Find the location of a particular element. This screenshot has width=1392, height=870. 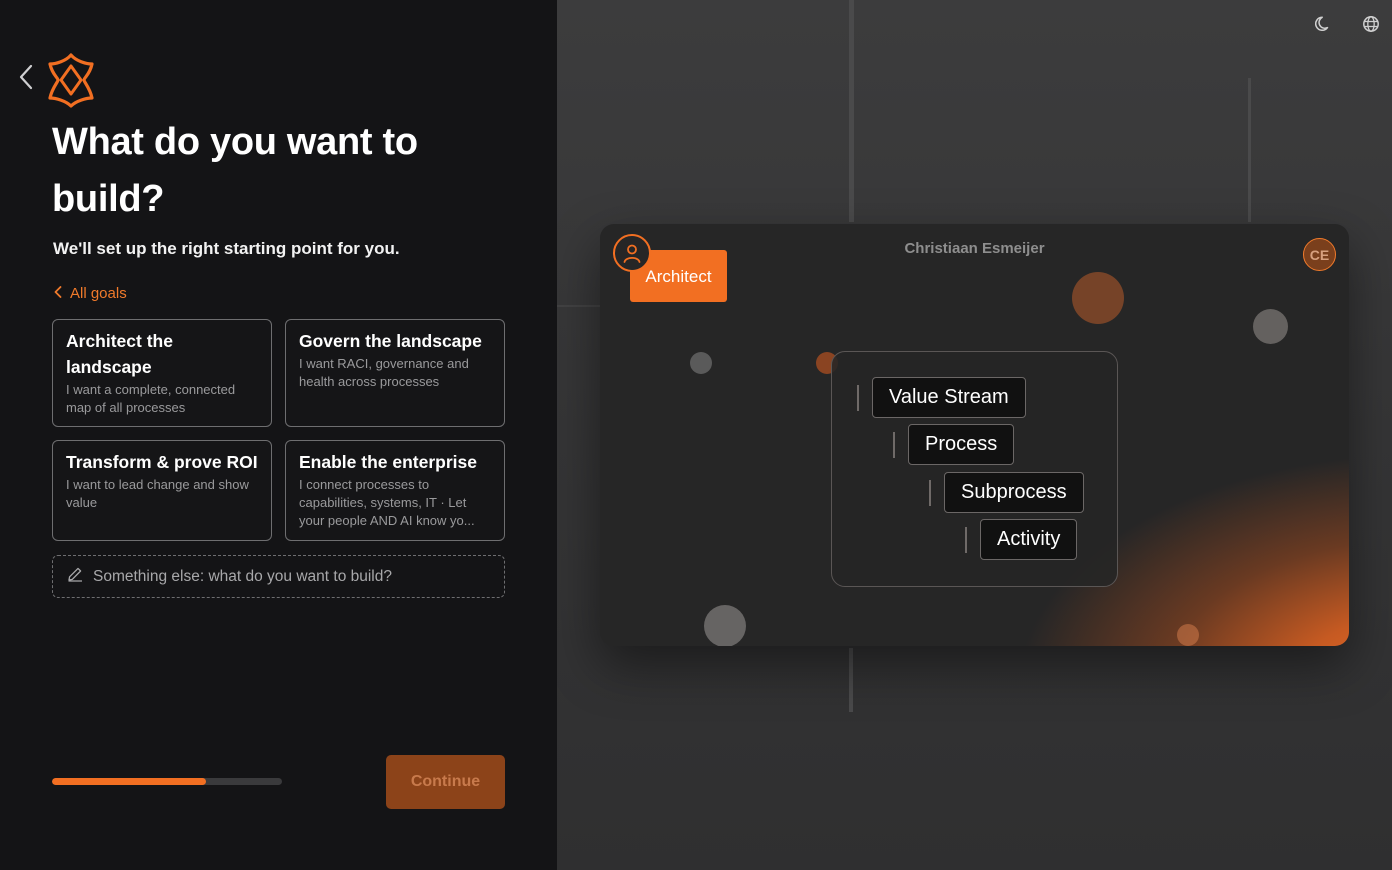

hierarchy-level-process: Process is located at coordinates (954, 444).